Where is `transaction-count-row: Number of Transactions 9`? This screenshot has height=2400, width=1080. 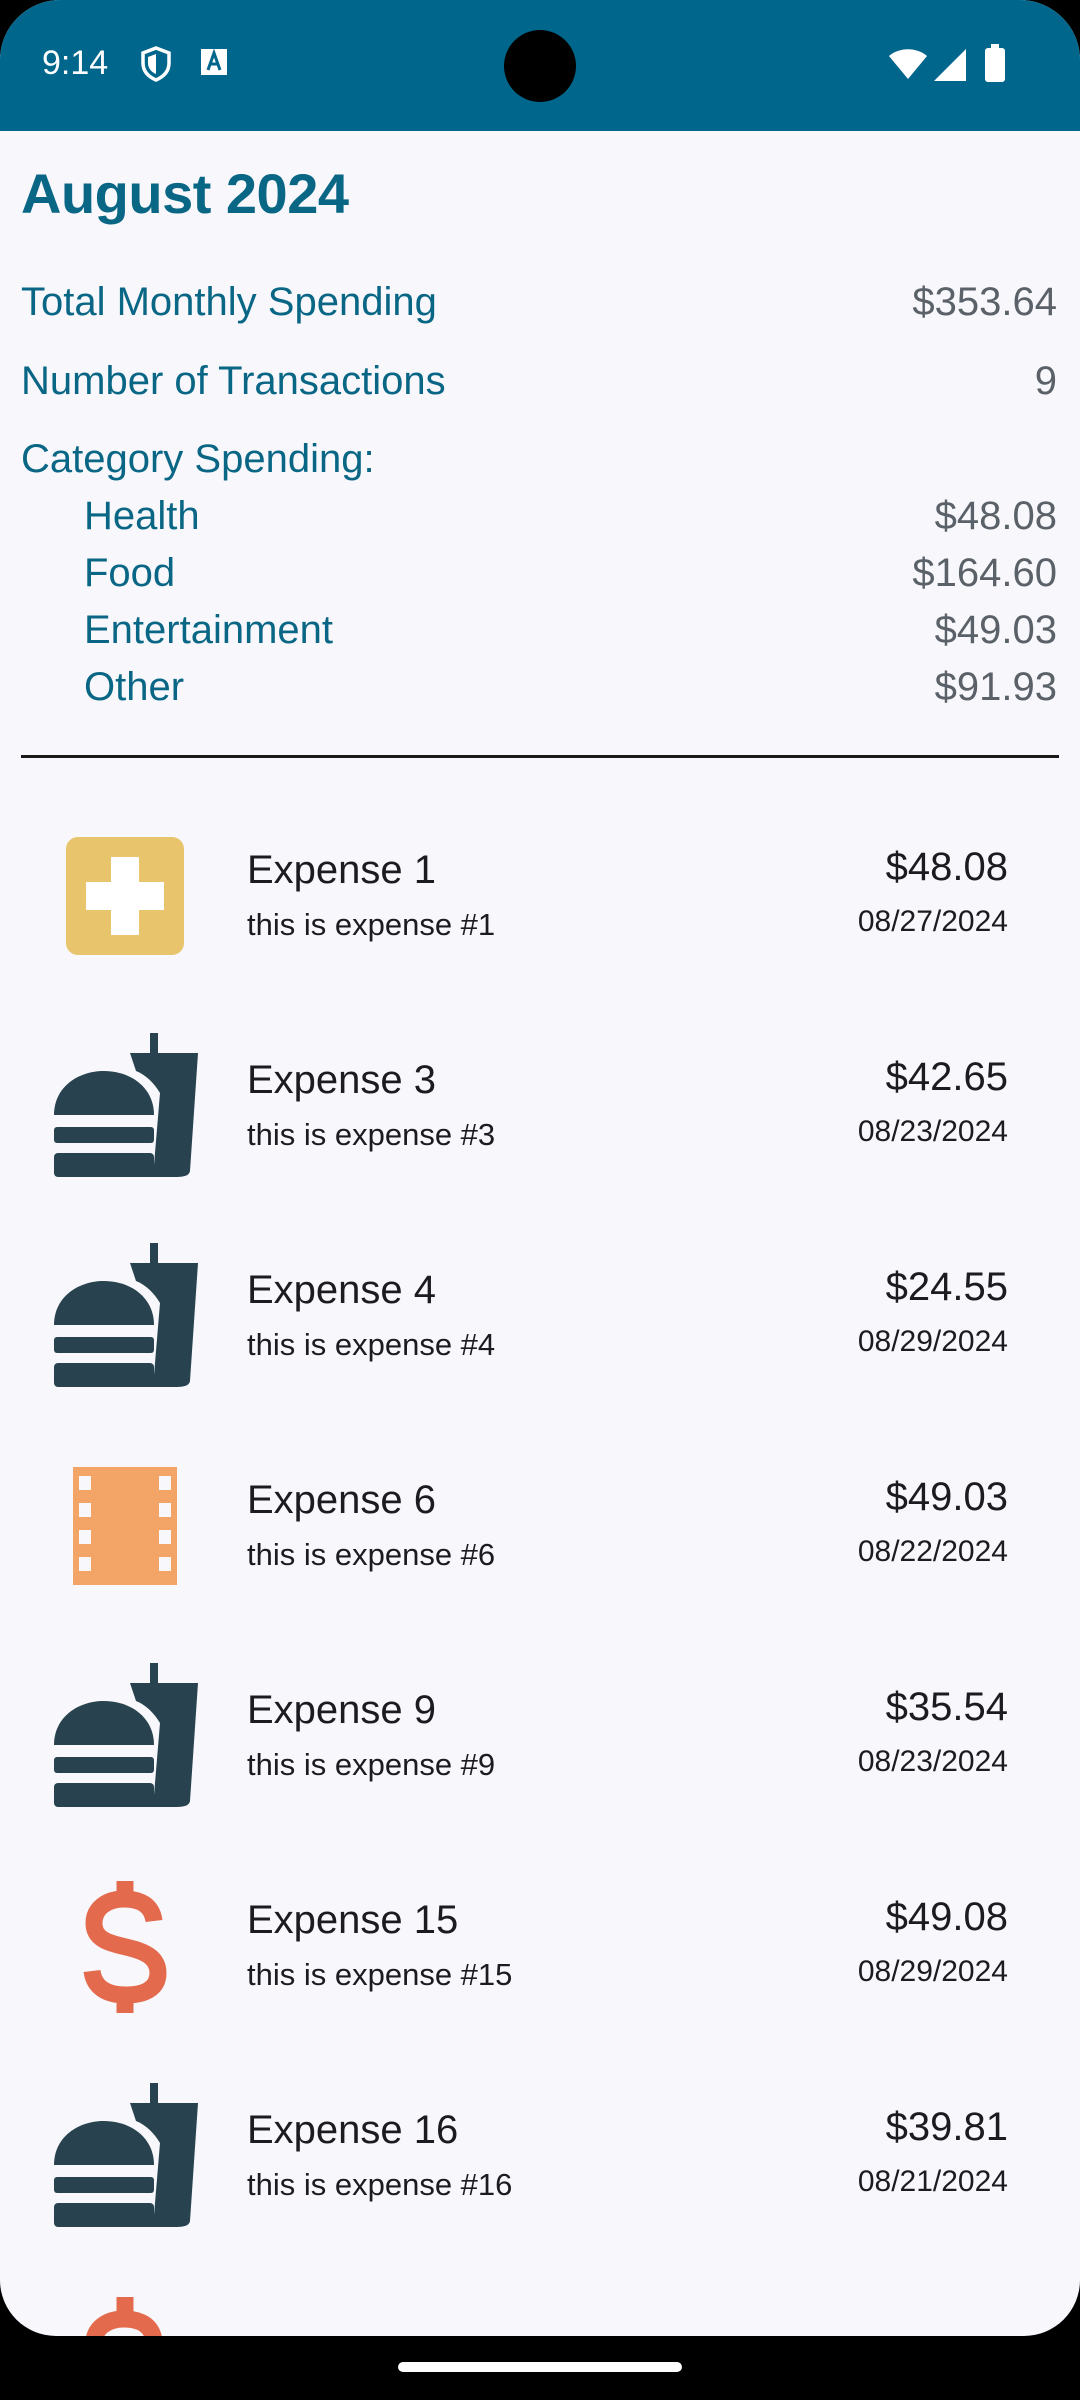 transaction-count-row: Number of Transactions 9 is located at coordinates (539, 381).